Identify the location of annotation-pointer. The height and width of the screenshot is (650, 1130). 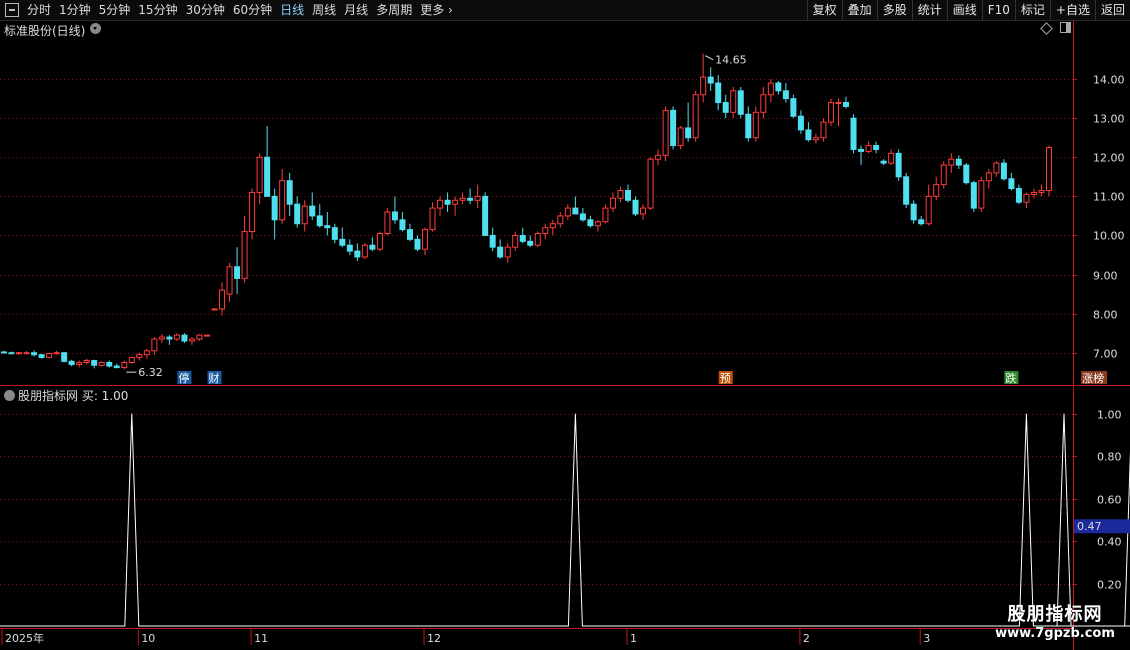
(709, 58).